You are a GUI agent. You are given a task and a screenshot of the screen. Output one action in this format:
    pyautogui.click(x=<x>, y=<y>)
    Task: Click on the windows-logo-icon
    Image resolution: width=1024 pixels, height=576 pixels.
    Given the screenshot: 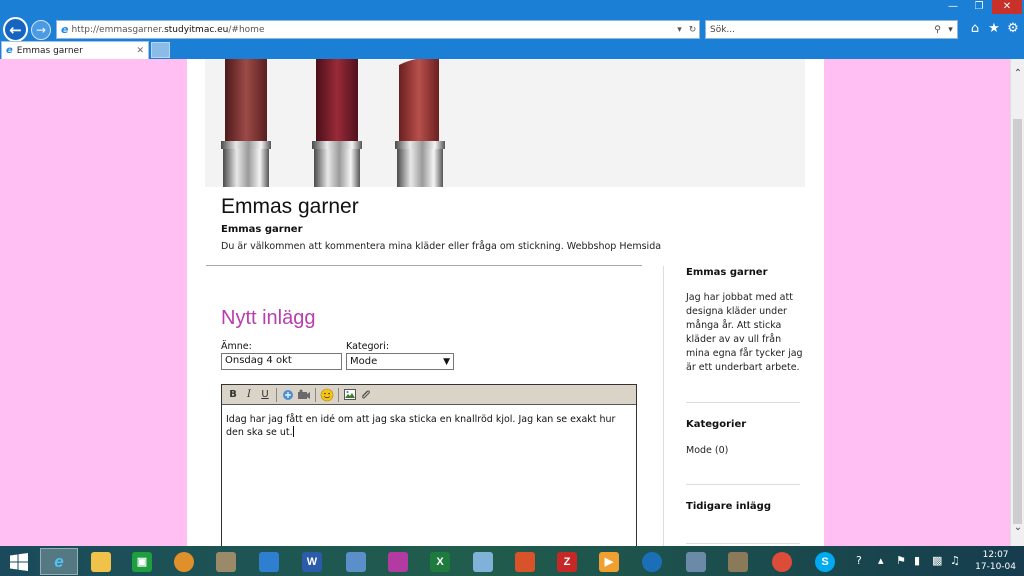 What is the action you would take?
    pyautogui.click(x=19, y=561)
    